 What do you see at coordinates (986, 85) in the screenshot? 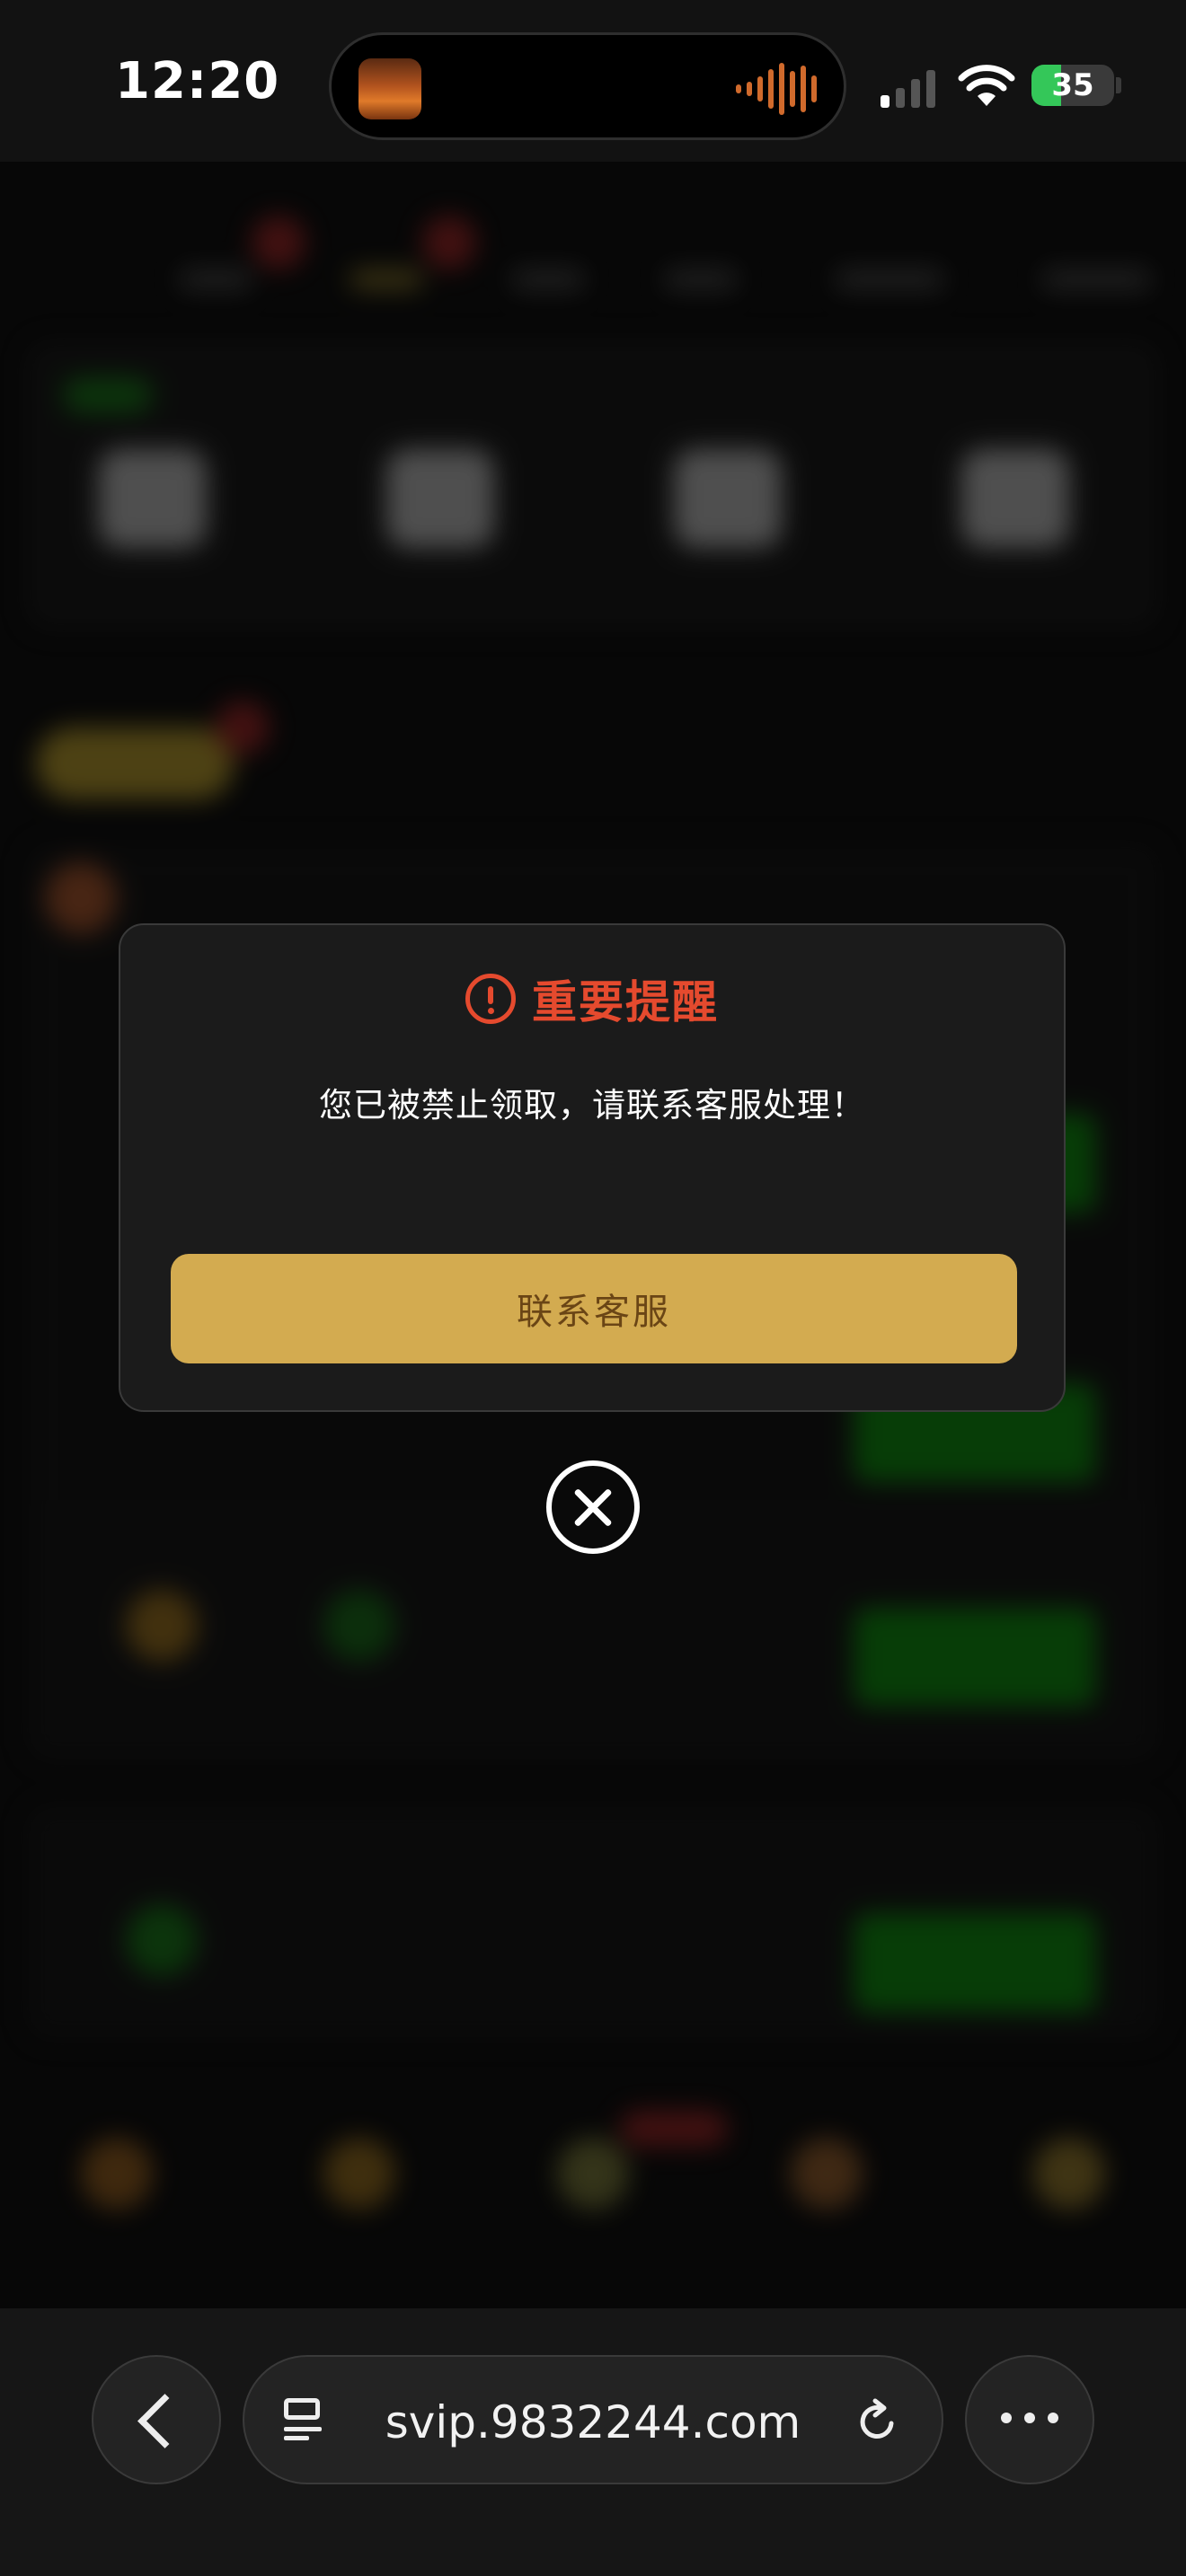
I see `wifi-icon` at bounding box center [986, 85].